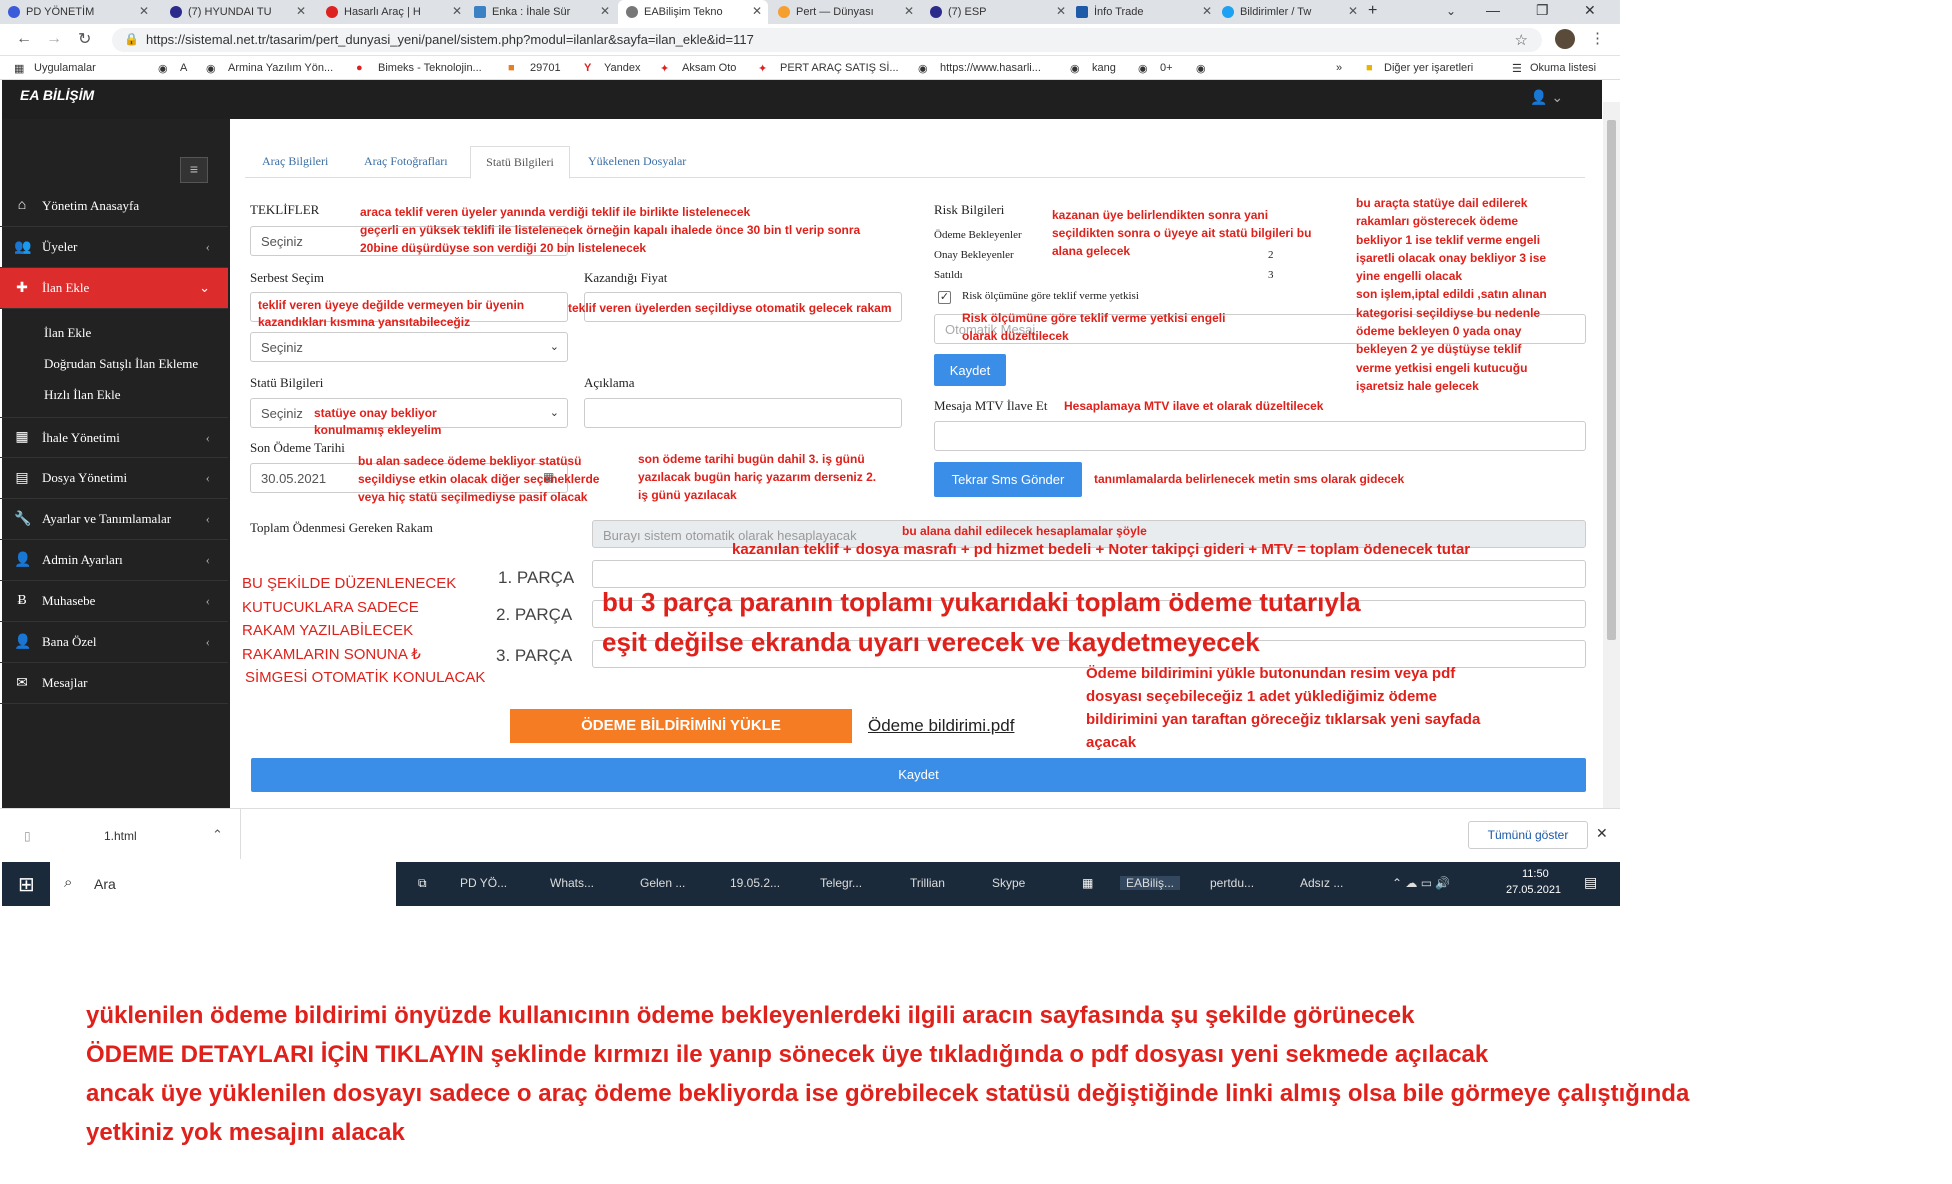 This screenshot has height=1184, width=1952. I want to click on sidebar-item-add-listing: ✚ İlan Ekle ⌄, so click(114, 288).